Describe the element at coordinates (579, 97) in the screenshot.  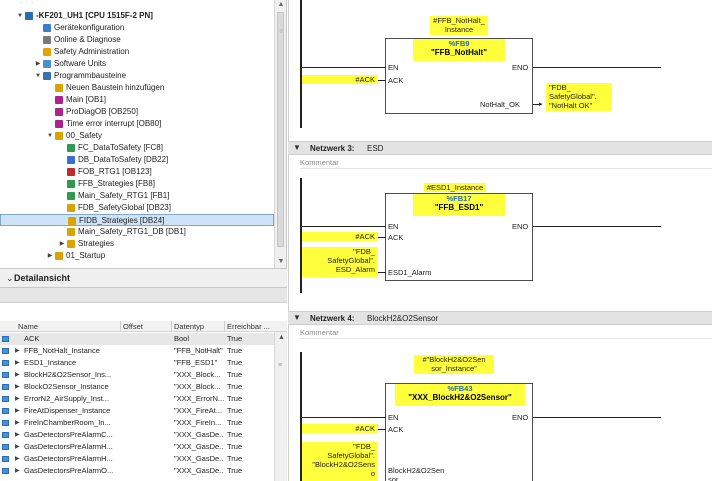
I see `net2-out-param: "FDB_ SafetyGlobal". "NotHalt OK"` at that location.